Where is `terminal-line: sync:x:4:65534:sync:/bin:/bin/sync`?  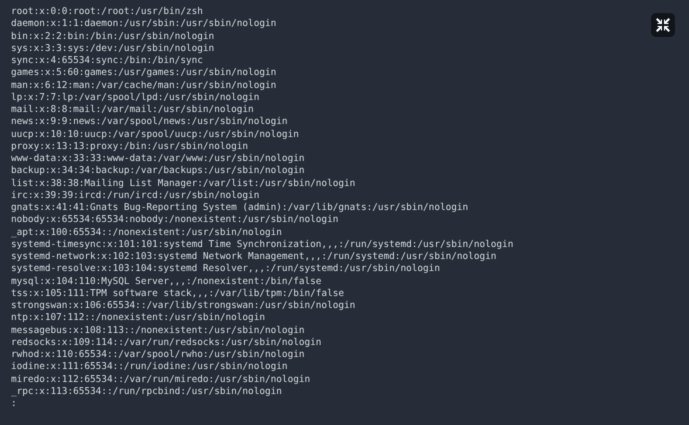
terminal-line: sync:x:4:65534:sync:/bin:/bin/sync is located at coordinates (107, 61).